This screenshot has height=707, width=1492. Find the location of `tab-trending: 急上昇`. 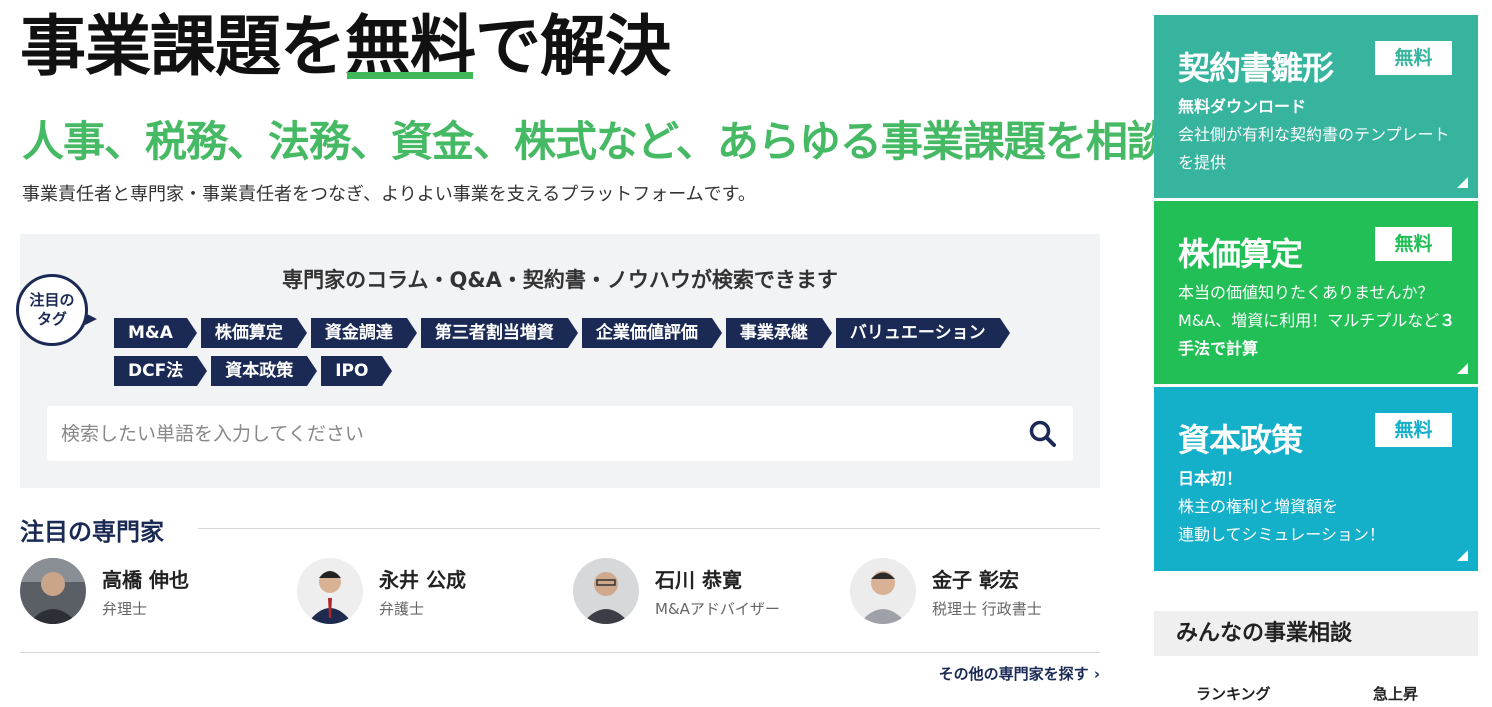

tab-trending: 急上昇 is located at coordinates (1395, 693).